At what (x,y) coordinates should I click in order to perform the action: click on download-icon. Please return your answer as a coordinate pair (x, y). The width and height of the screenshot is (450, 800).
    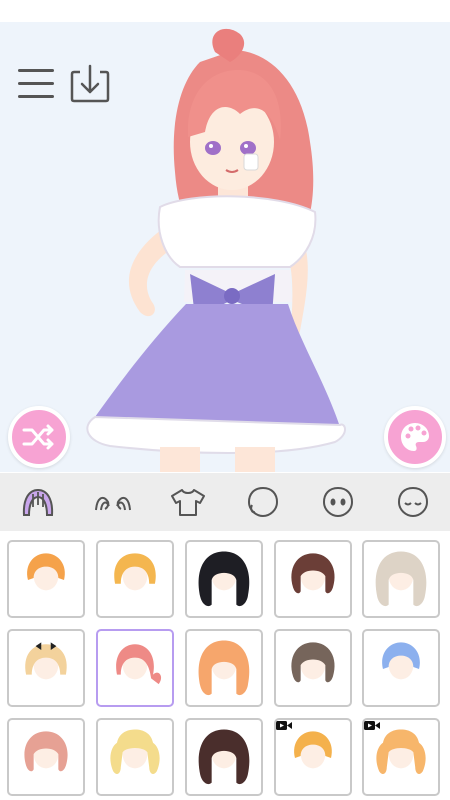
    Looking at the image, I should click on (90, 83).